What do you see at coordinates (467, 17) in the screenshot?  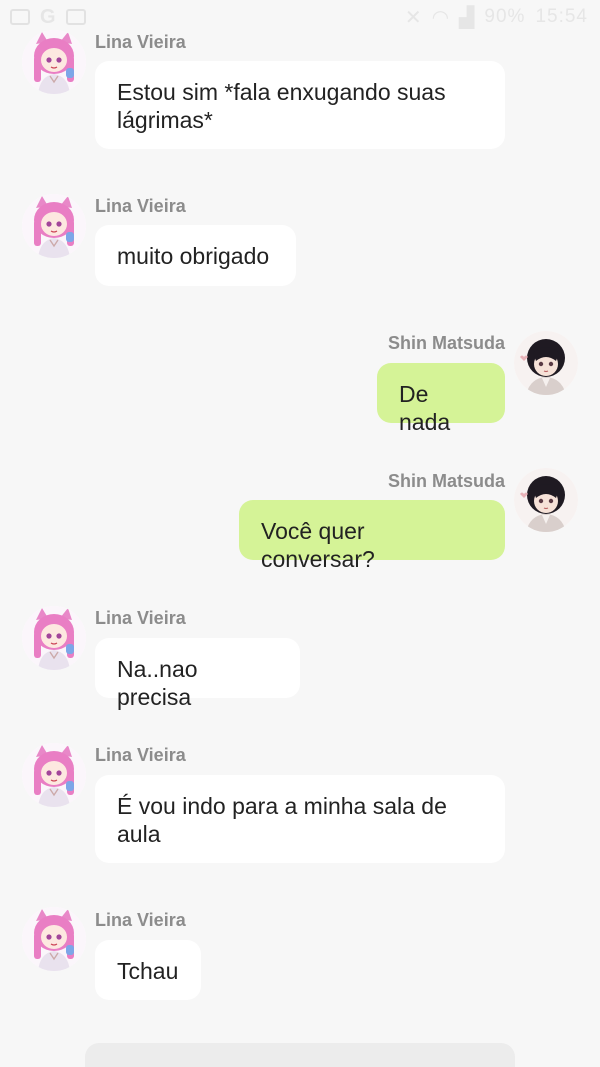 I see `signal-icon: ▟` at bounding box center [467, 17].